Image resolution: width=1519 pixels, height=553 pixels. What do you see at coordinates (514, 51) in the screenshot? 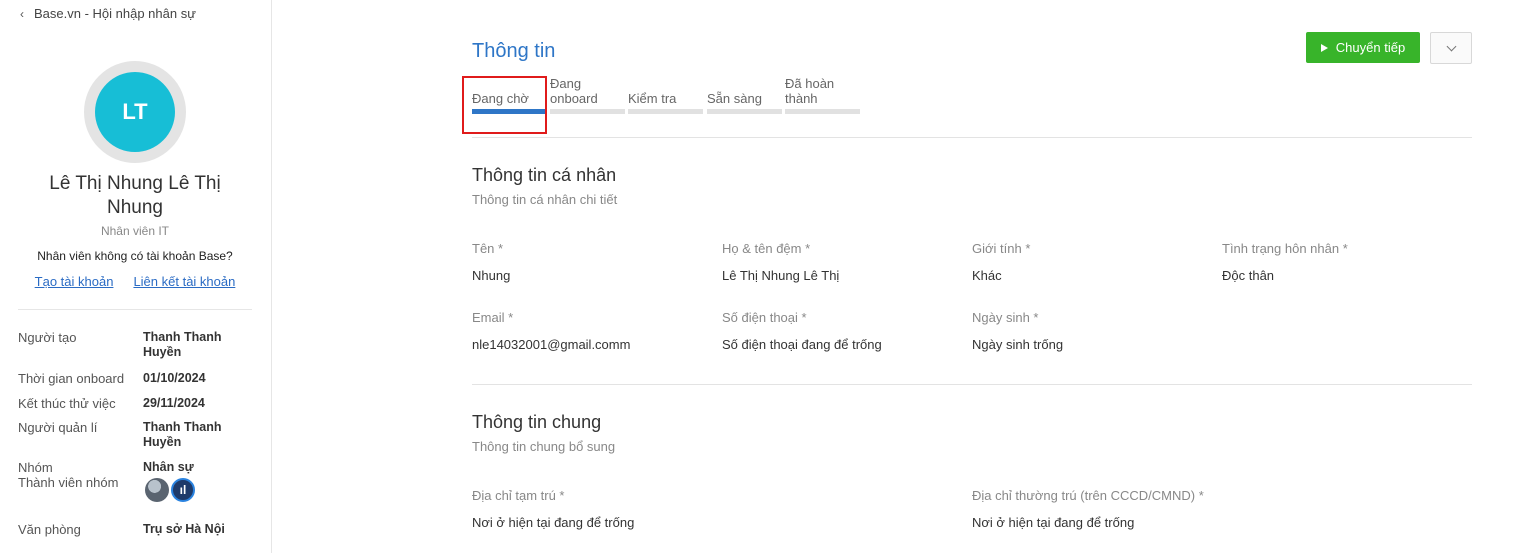
I see `page-title: Thông tin` at bounding box center [514, 51].